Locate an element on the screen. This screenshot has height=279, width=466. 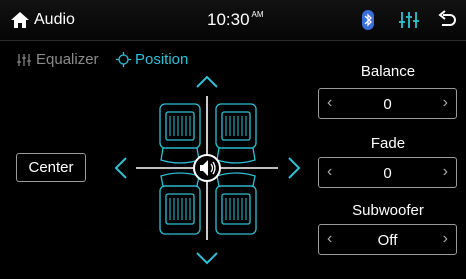
fade-value: 0 is located at coordinates (387, 173).